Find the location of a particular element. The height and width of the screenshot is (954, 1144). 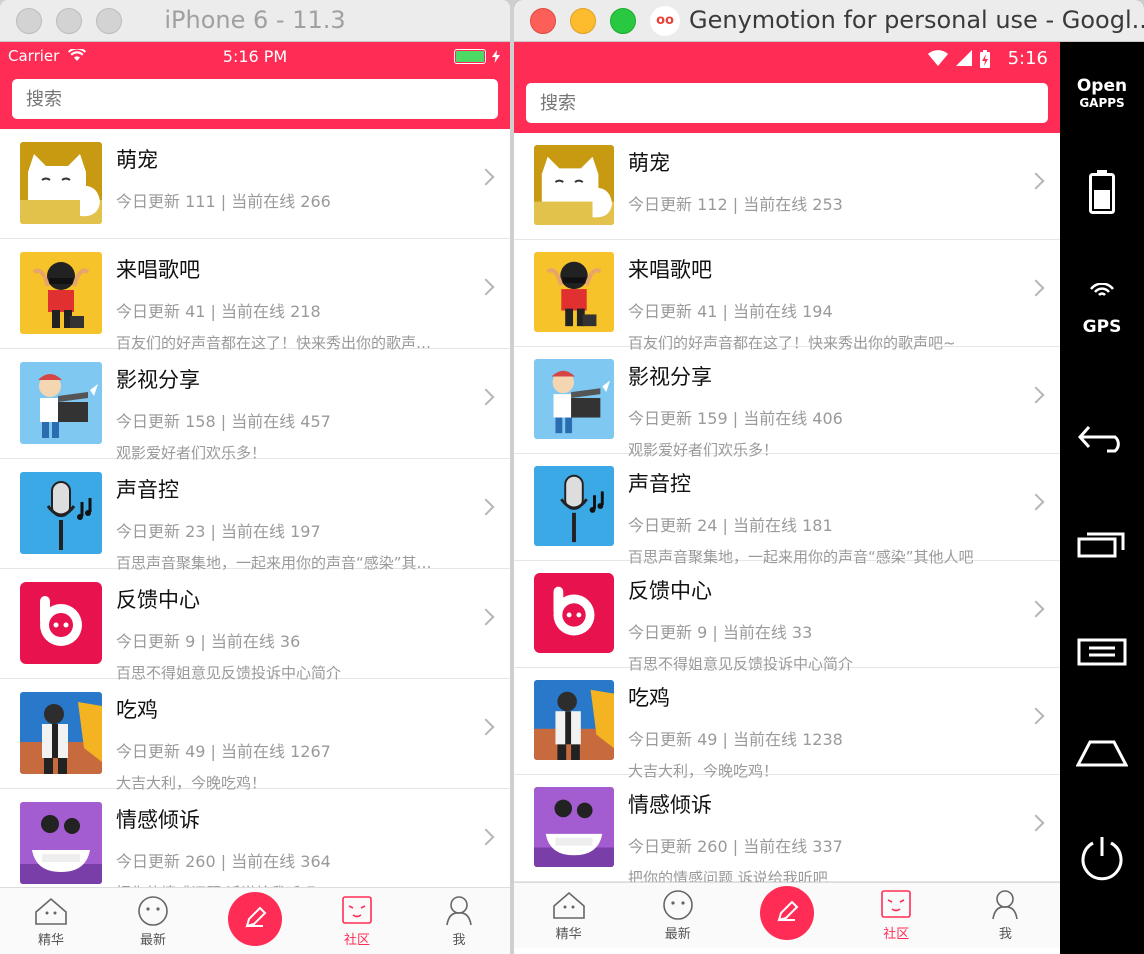

list-item: 情感倾诉 今日更新 260 | 当前在线 337 把你的情感问题 诉说给我听吧 is located at coordinates (787, 831).